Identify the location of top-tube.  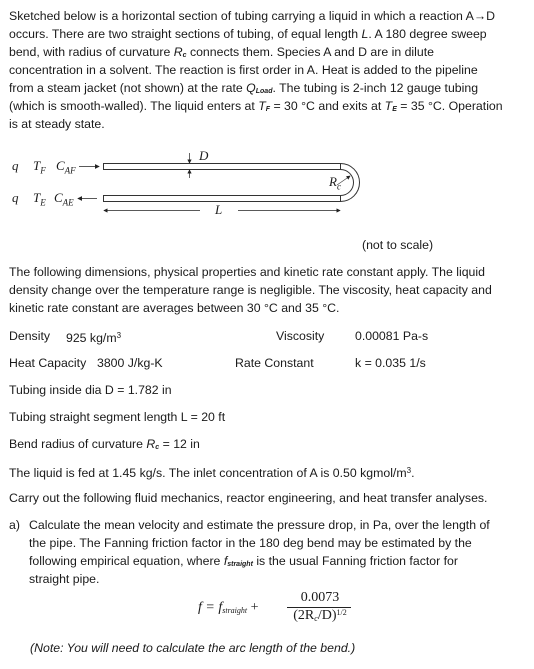
(222, 166).